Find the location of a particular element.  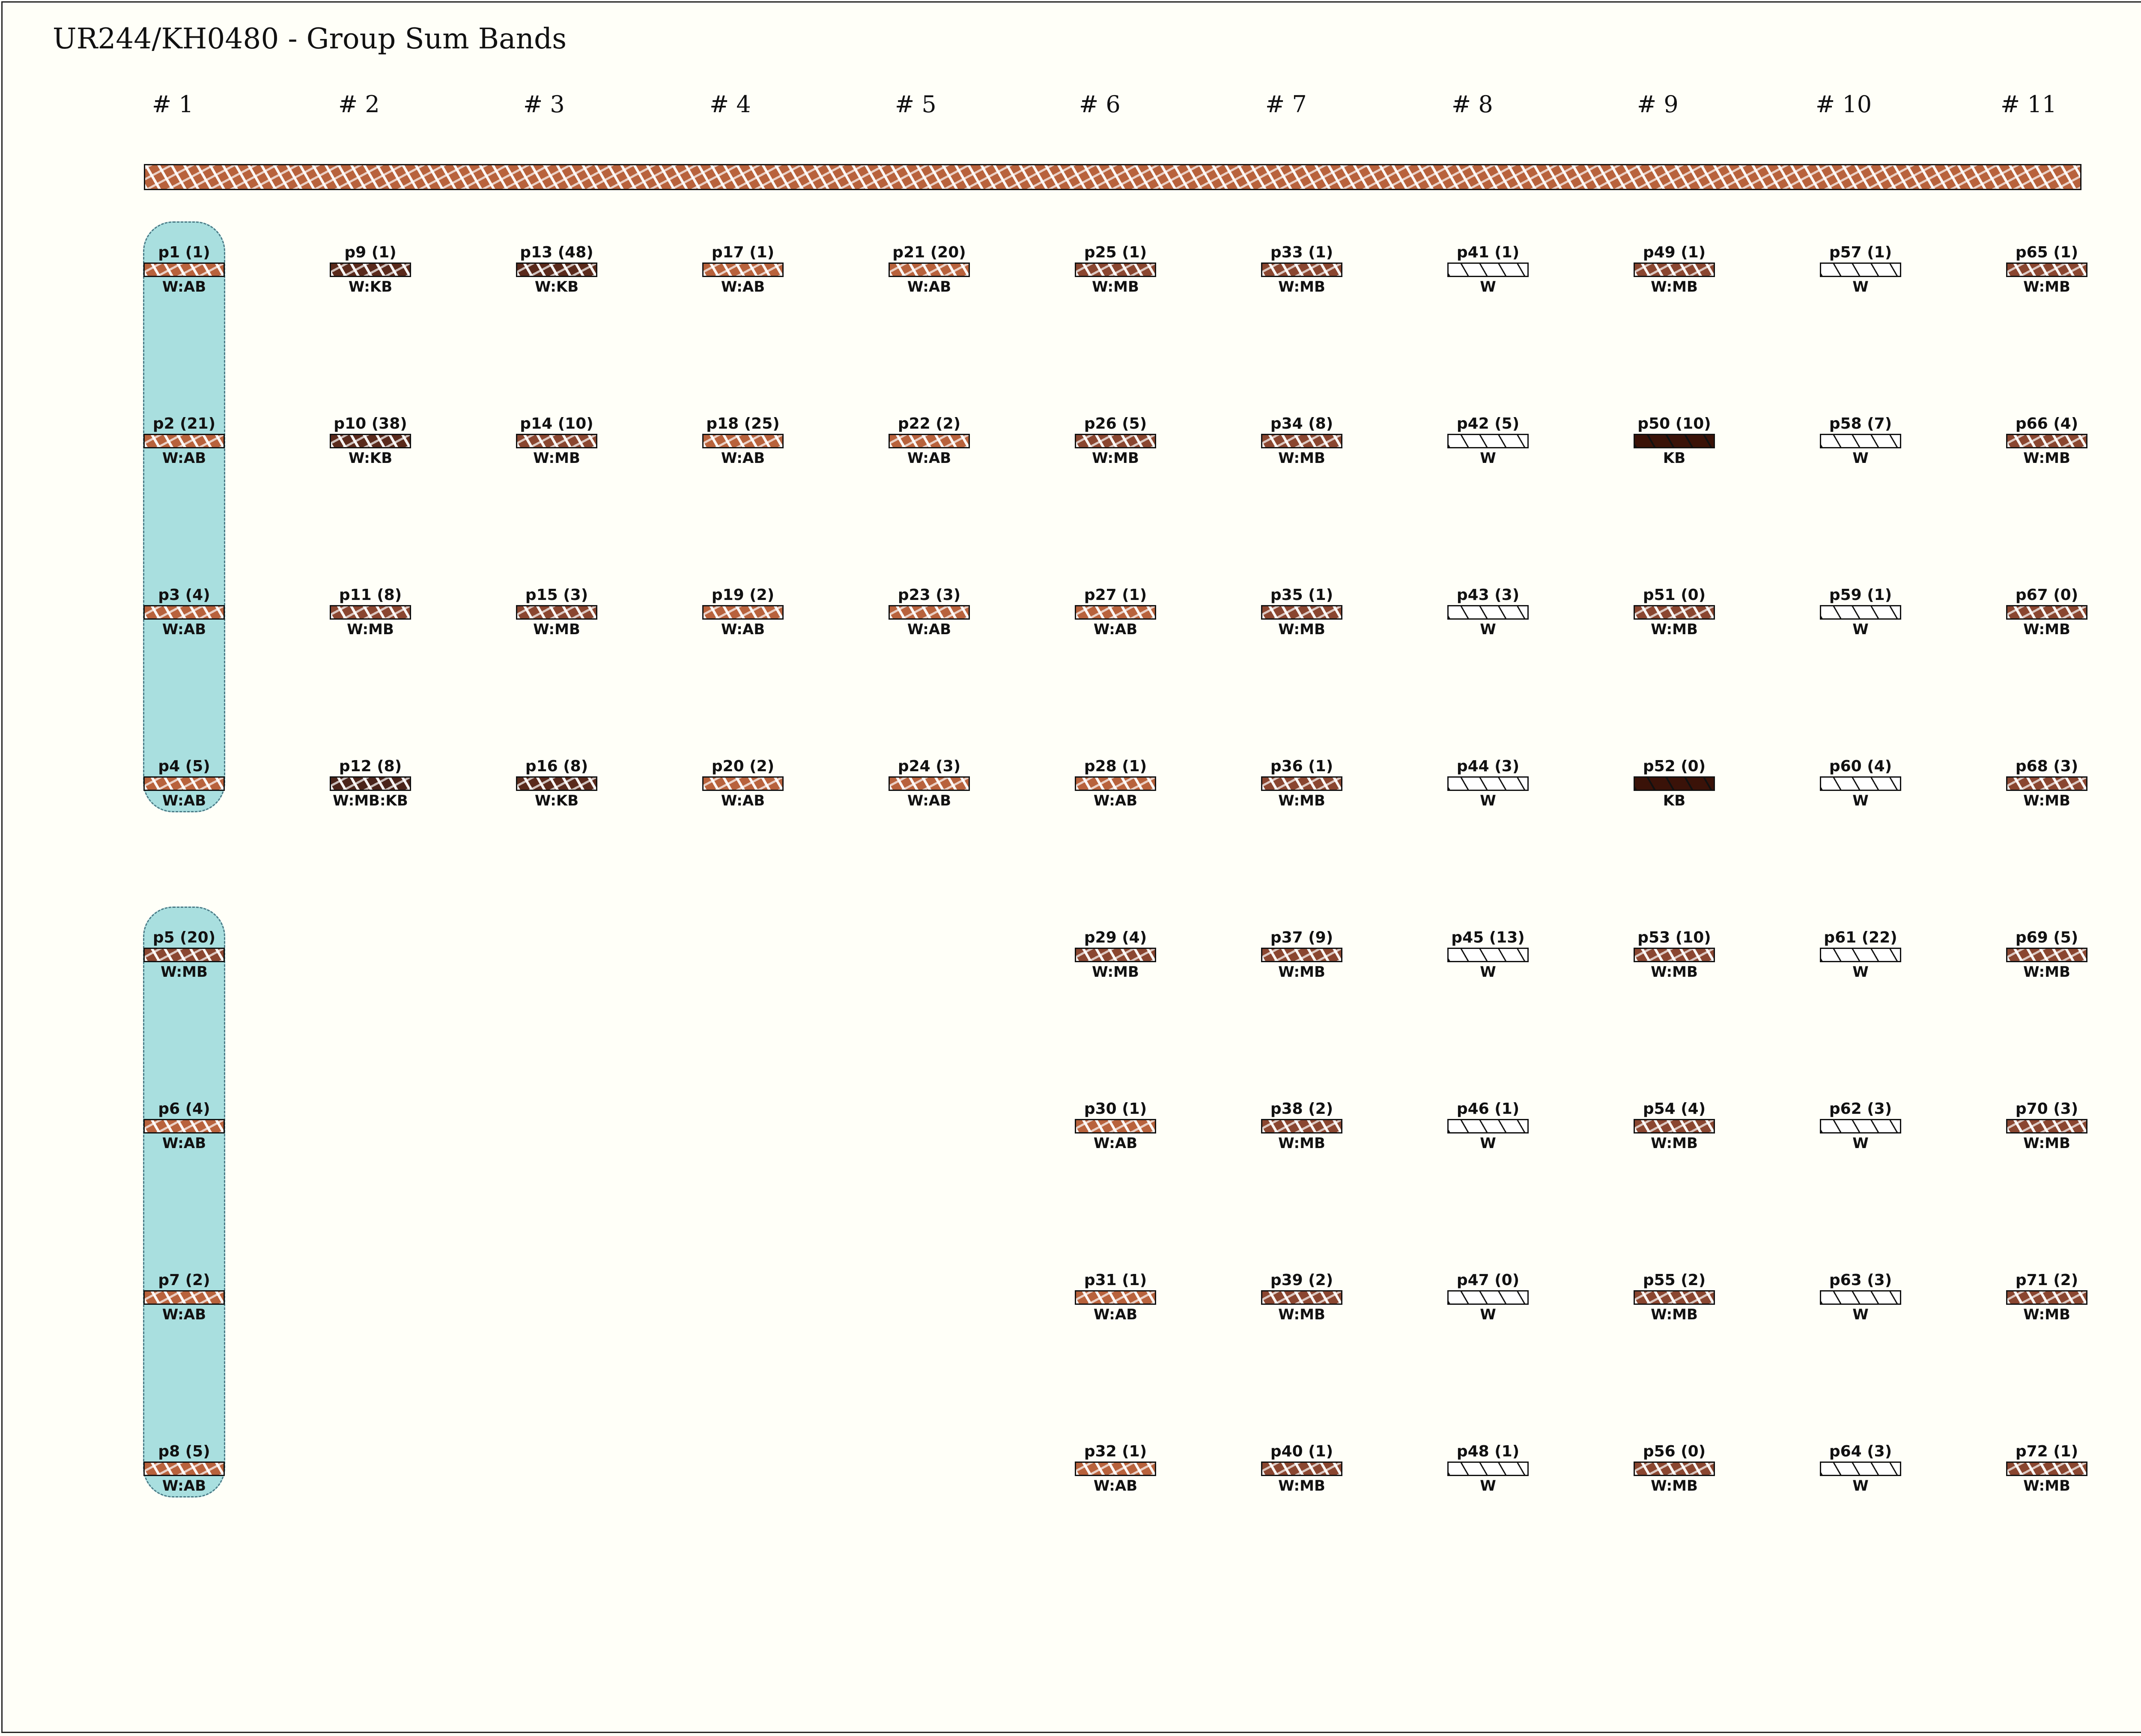

cell-label: p7 (2) is located at coordinates (184, 1280).